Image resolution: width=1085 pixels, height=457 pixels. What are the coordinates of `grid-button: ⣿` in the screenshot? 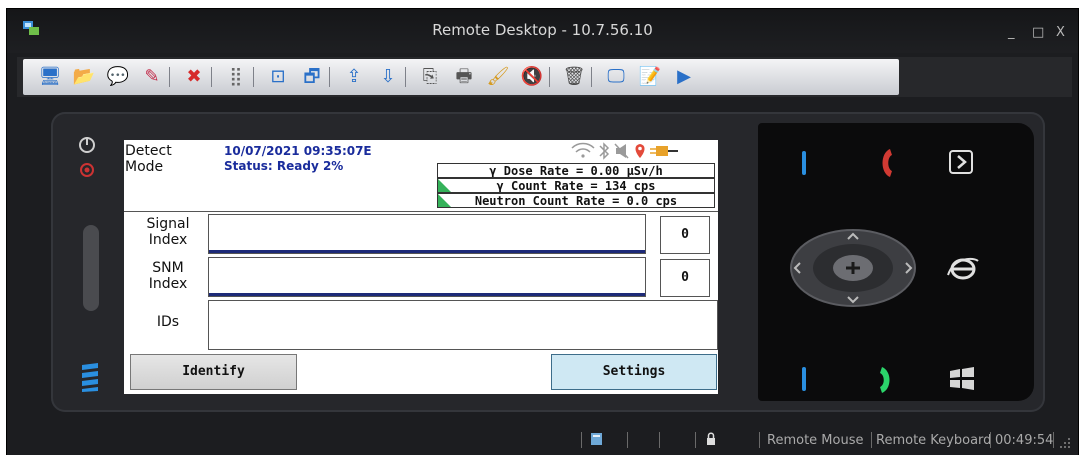 It's located at (236, 77).